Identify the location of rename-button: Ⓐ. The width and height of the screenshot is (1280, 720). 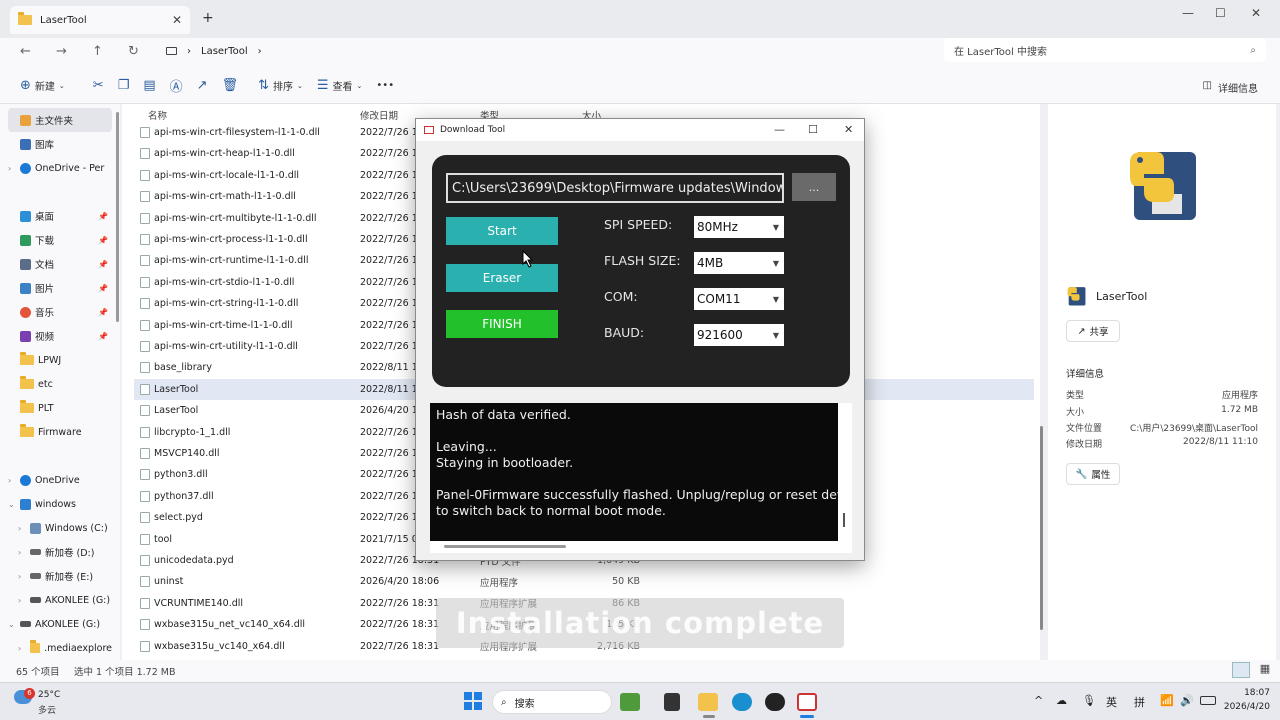
(176, 85).